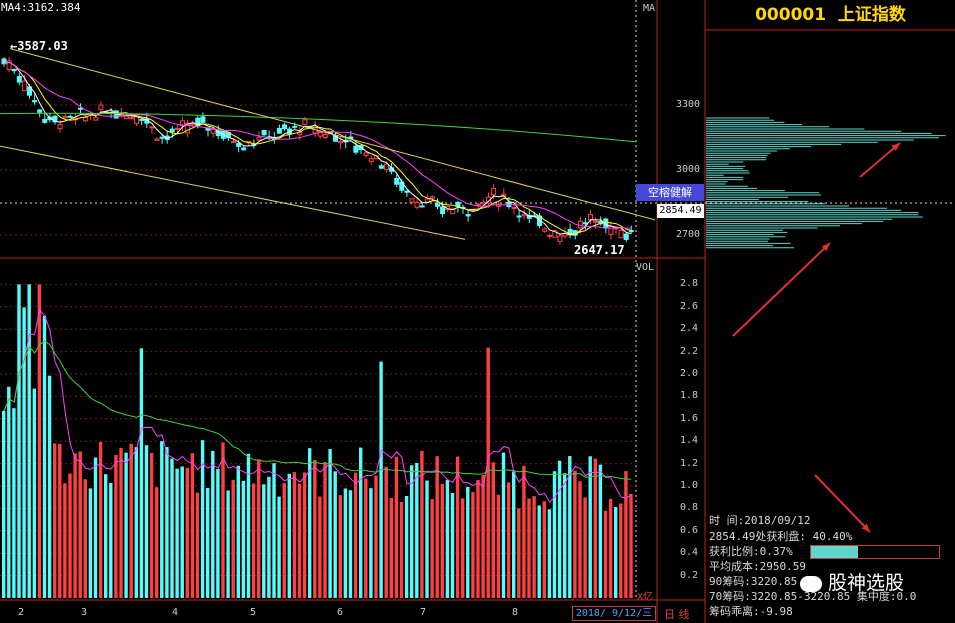  What do you see at coordinates (84, 612) in the screenshot?
I see `month-tick-label: 3` at bounding box center [84, 612].